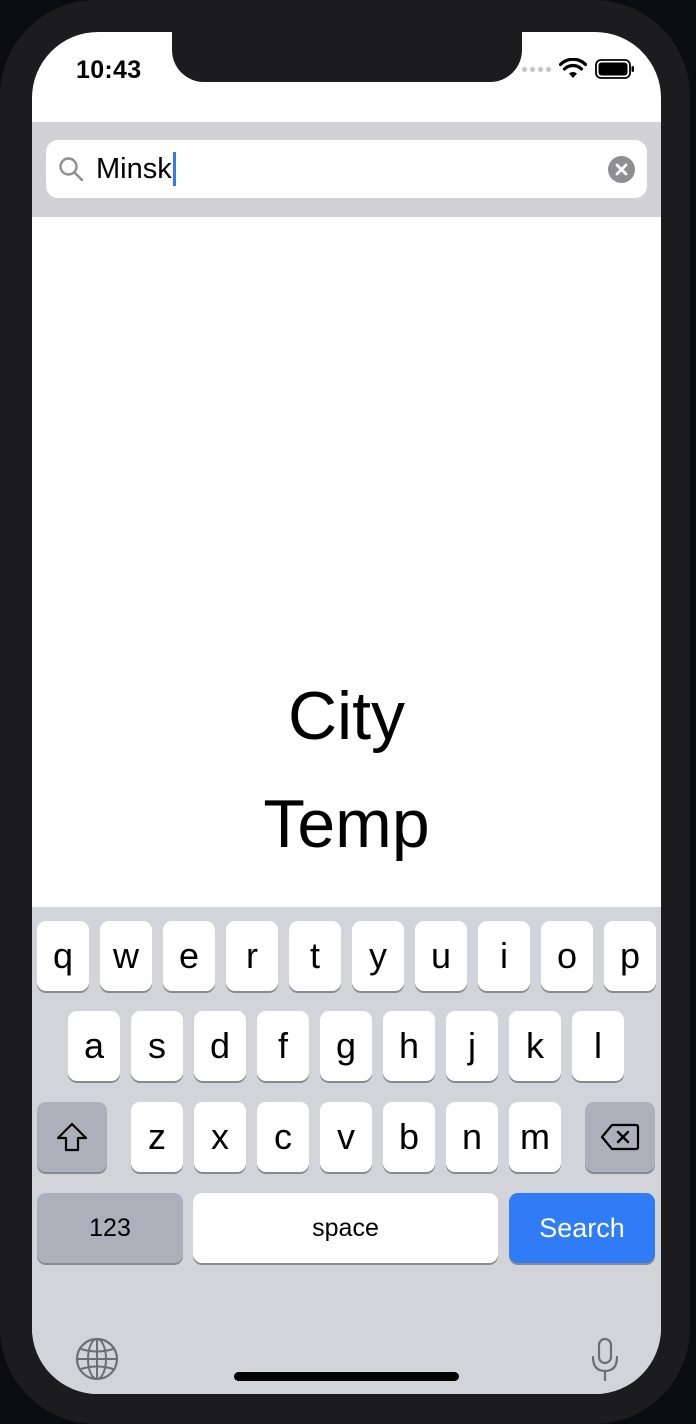 Image resolution: width=696 pixels, height=1424 pixels. I want to click on key-n: n, so click(472, 1137).